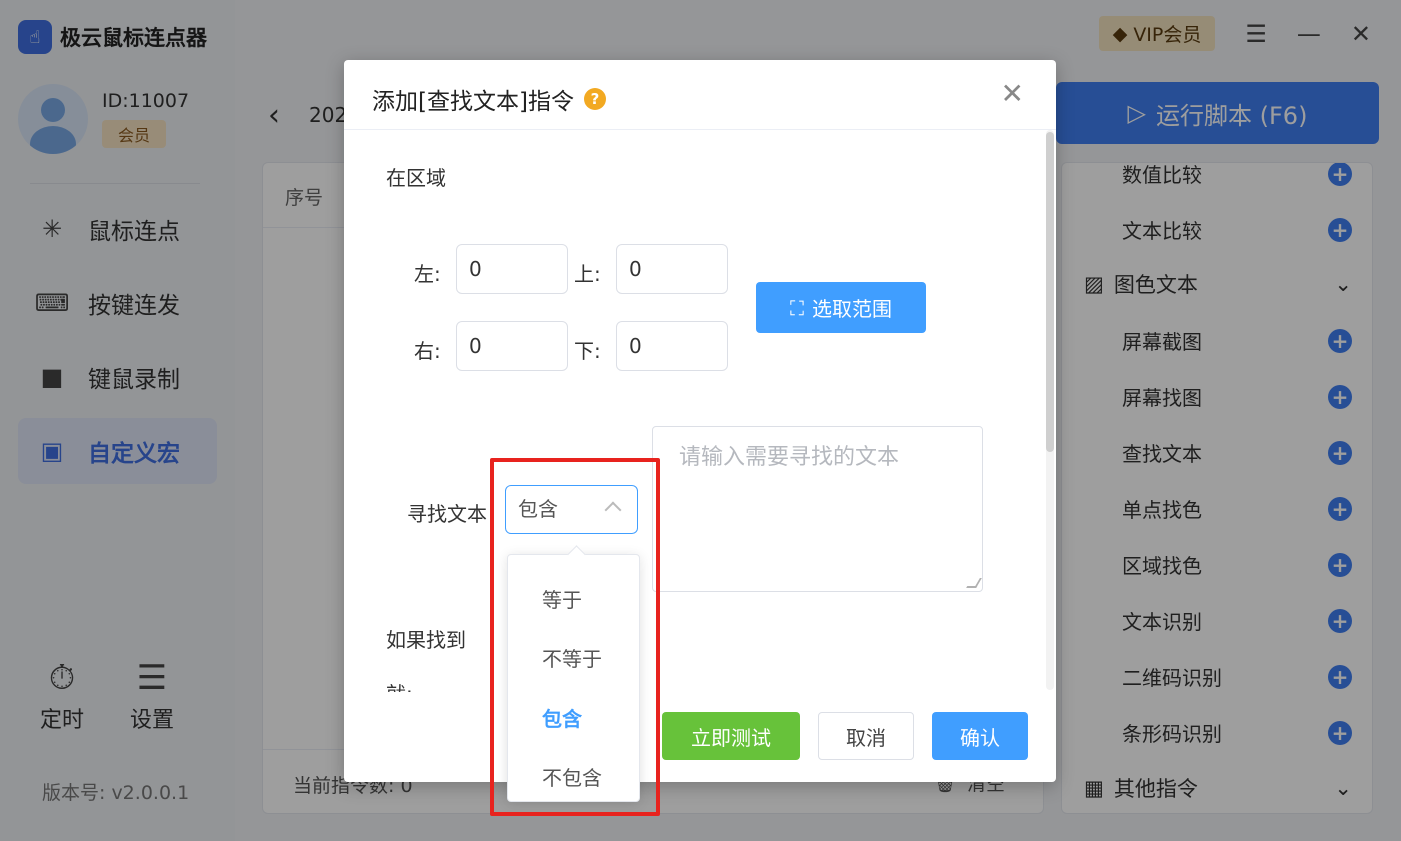  Describe the element at coordinates (587, 351) in the screenshot. I see `bottom-label: 下:` at that location.